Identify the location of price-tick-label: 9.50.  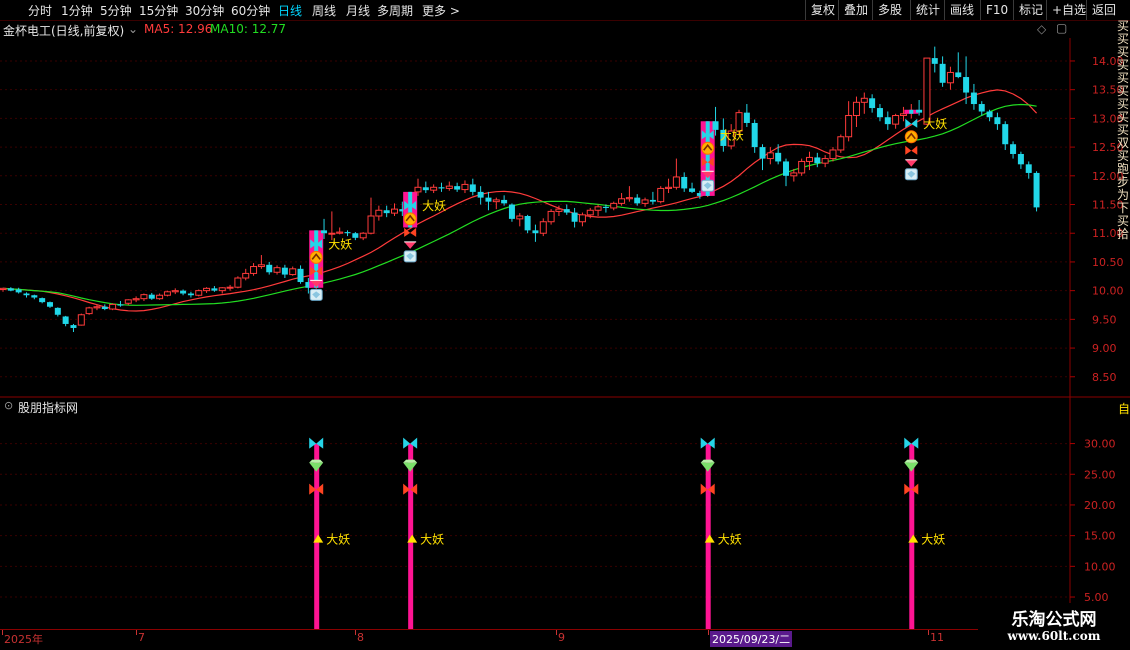
(1104, 319).